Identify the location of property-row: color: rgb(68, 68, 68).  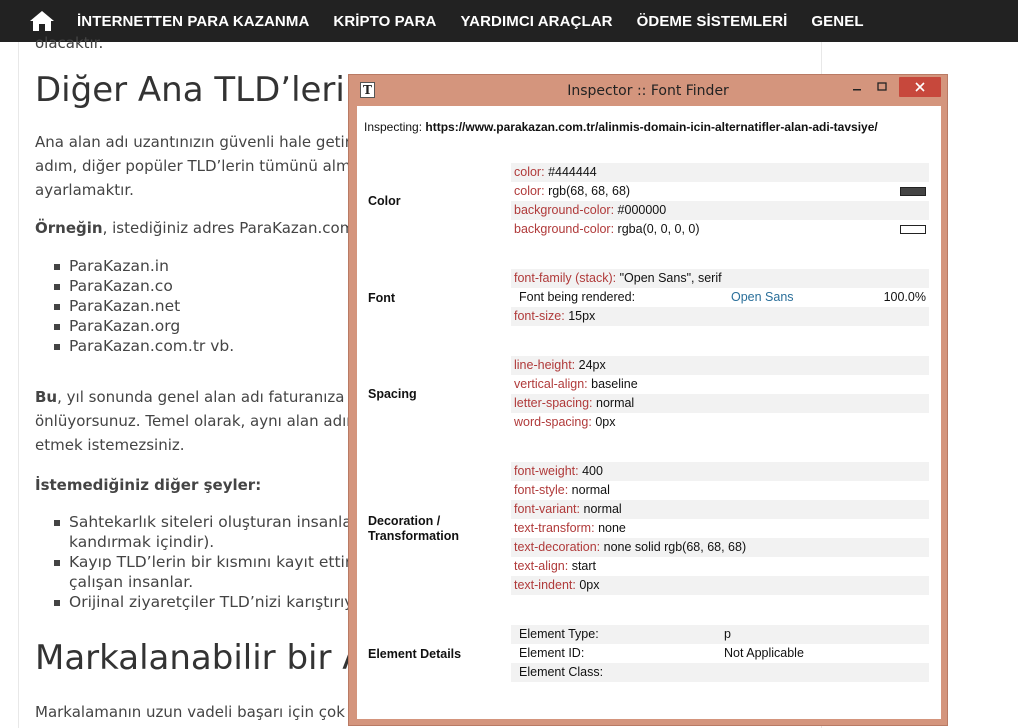
(720, 191).